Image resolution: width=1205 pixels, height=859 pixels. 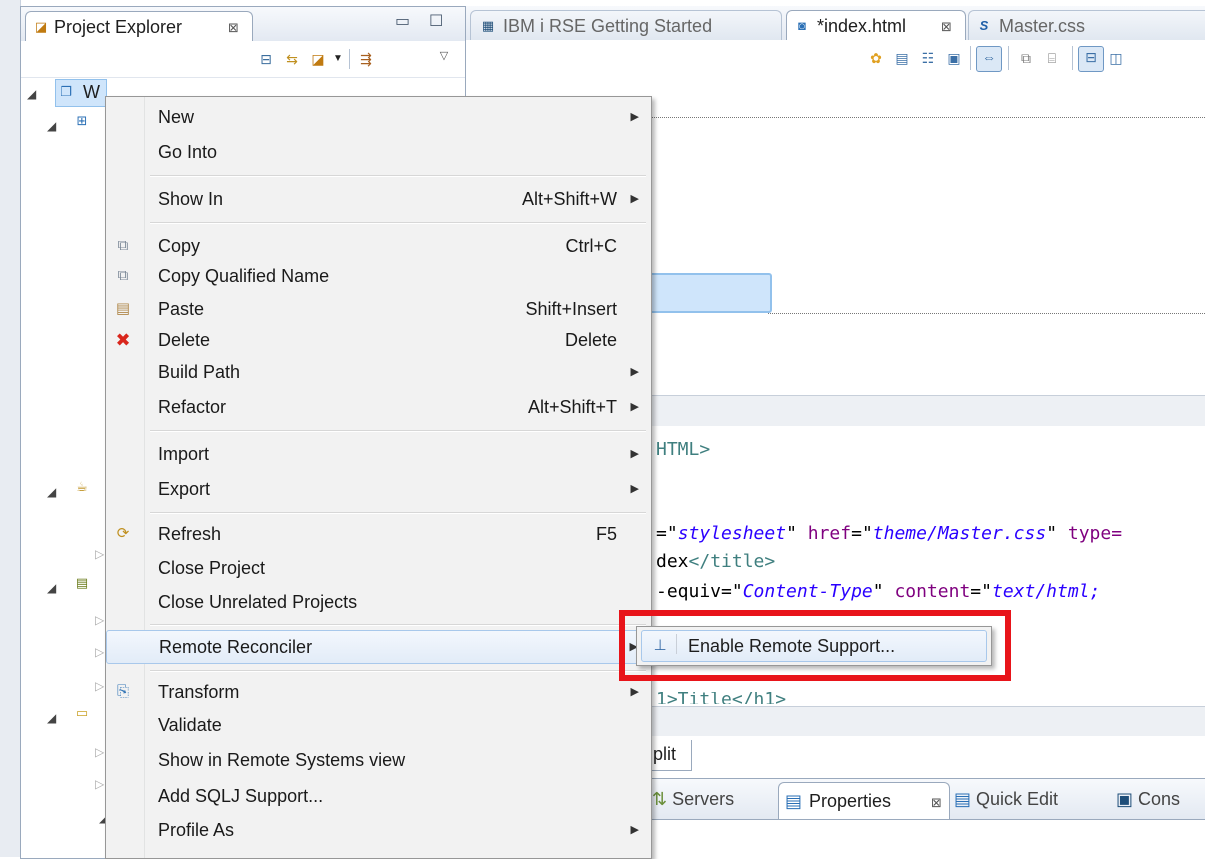 What do you see at coordinates (572, 407) in the screenshot?
I see `menu-item-shortcut: Alt+Shift+T` at bounding box center [572, 407].